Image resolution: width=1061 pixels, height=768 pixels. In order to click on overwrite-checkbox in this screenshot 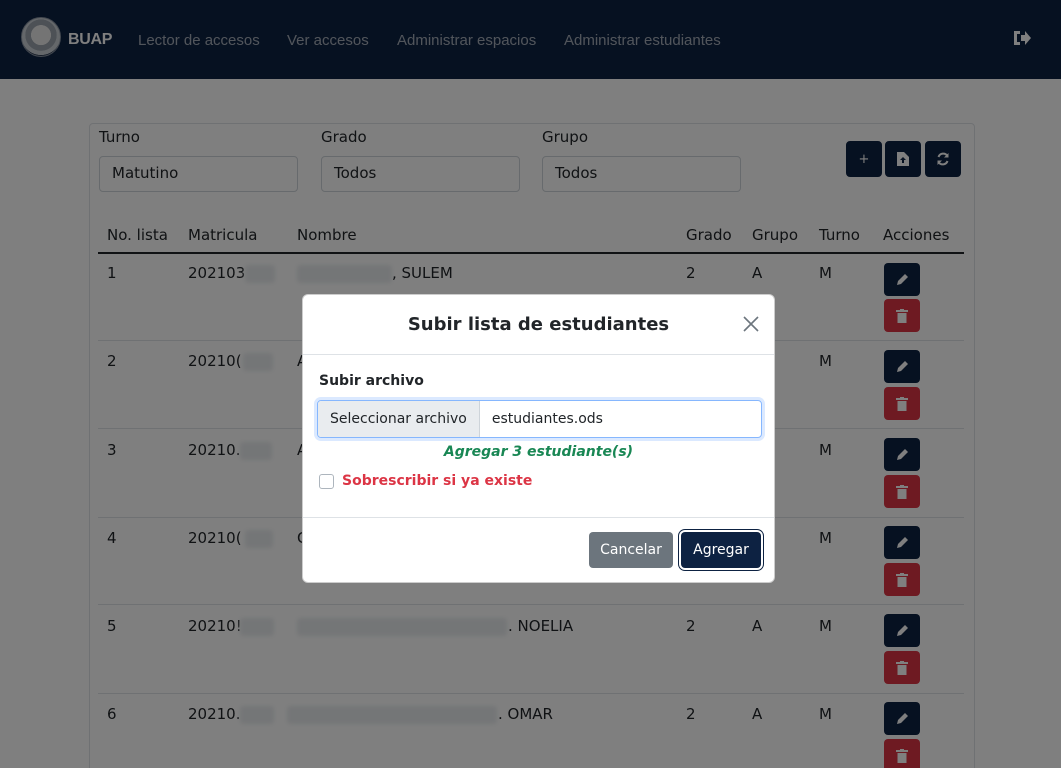, I will do `click(326, 481)`.